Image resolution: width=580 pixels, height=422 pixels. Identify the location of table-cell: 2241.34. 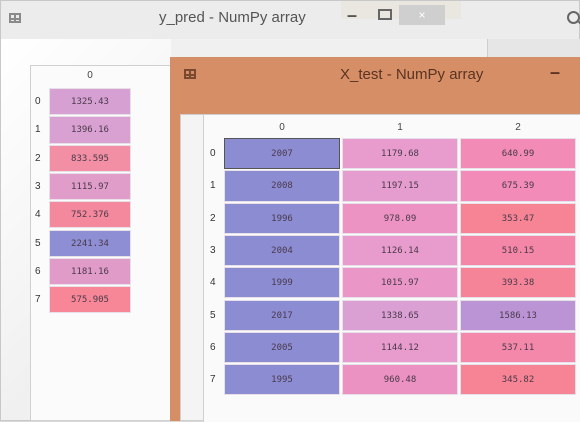
(90, 243).